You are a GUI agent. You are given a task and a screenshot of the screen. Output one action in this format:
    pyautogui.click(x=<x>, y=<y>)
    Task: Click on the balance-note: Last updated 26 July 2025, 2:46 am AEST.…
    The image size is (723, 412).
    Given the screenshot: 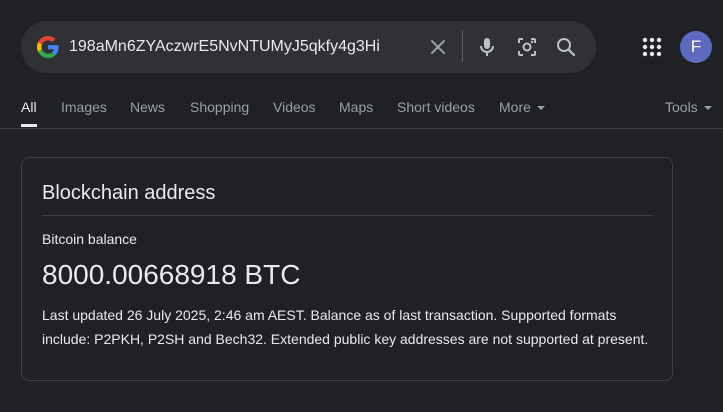 What is the action you would take?
    pyautogui.click(x=348, y=327)
    